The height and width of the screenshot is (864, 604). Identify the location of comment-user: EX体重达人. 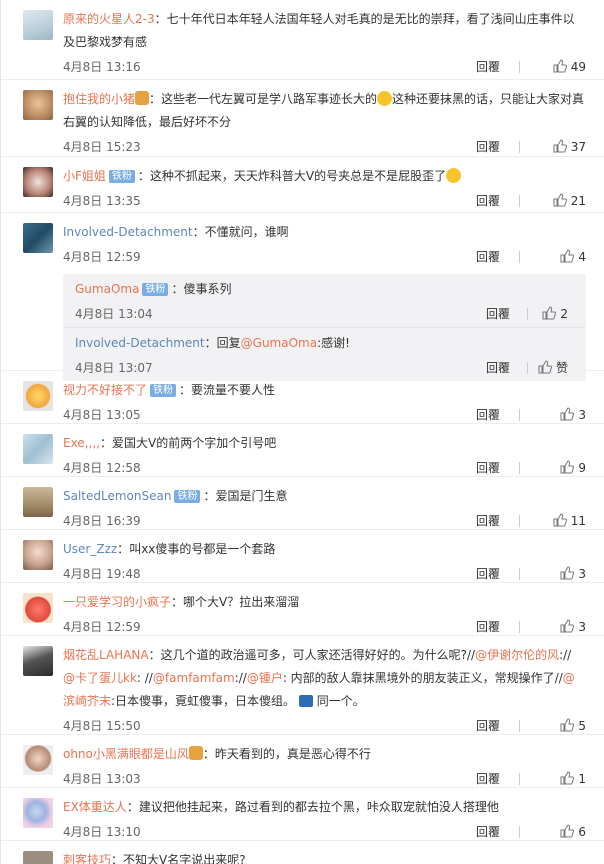
(95, 807).